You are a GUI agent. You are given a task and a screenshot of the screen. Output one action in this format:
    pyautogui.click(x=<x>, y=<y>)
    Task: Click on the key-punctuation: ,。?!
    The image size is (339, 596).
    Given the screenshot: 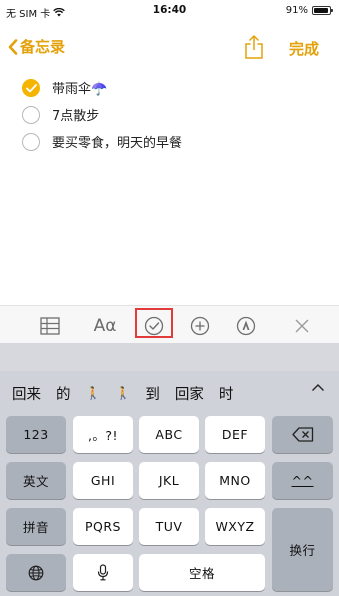 What is the action you would take?
    pyautogui.click(x=103, y=434)
    